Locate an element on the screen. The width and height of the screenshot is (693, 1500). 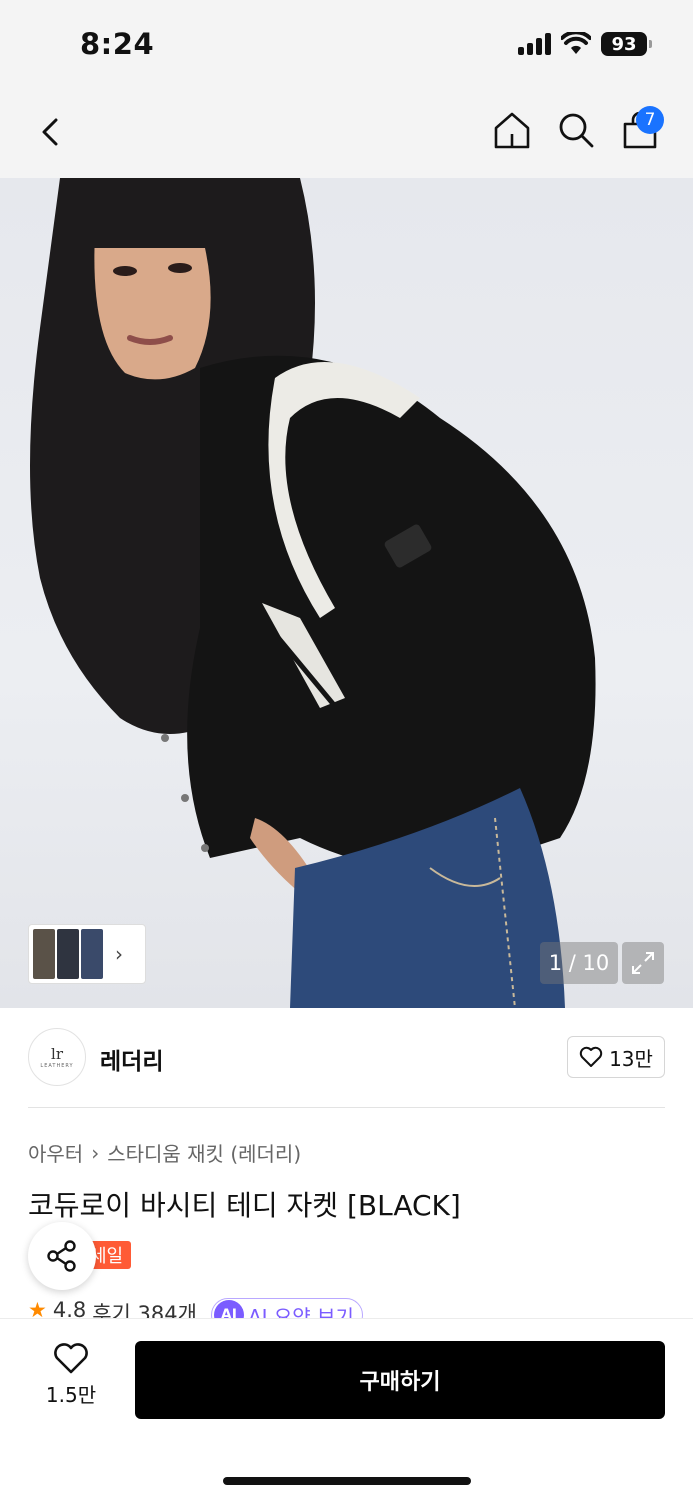
breadcrumb-subcategory: 스타디움 재킷 (레더리) is located at coordinates (204, 1152).